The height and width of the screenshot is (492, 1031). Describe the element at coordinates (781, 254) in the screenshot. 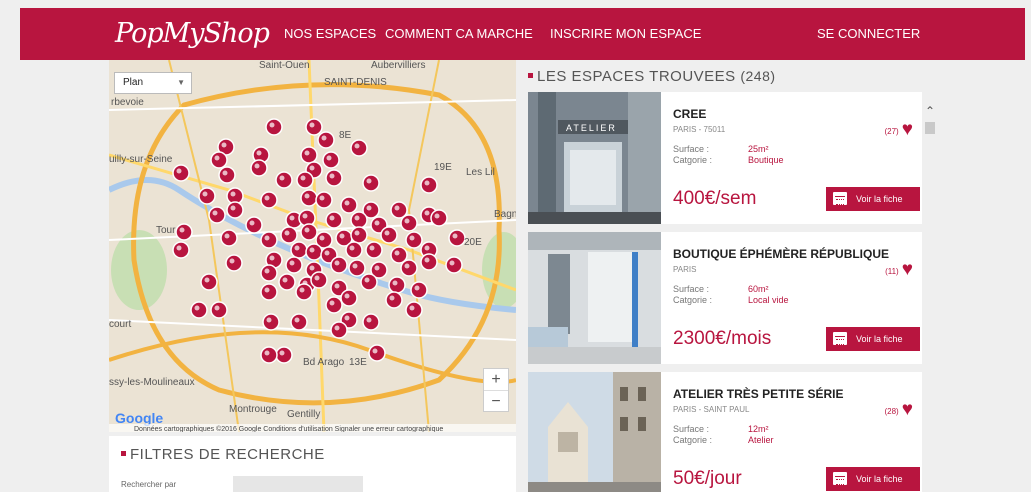

I see `listing-title: BOUTIQUE ÉPHÉMÈRE RÉPUBLIQUE` at that location.